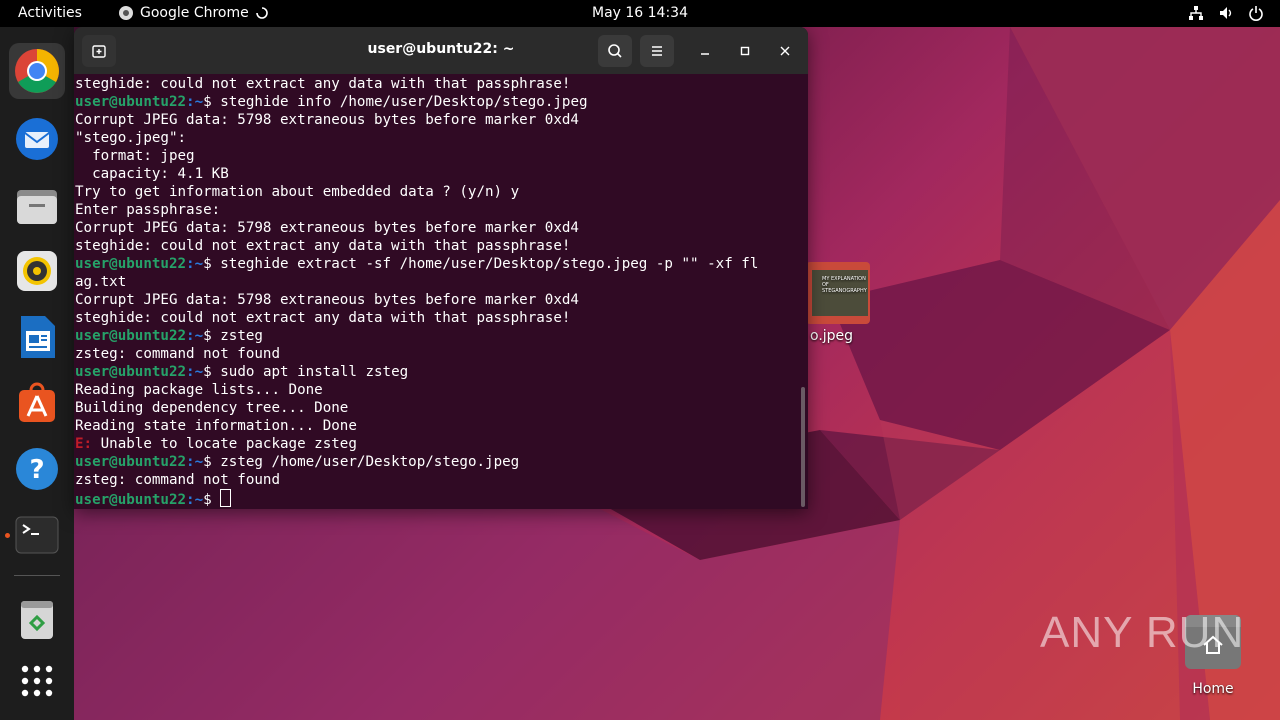 This screenshot has width=1280, height=720. Describe the element at coordinates (261, 13) in the screenshot. I see `loading-spinner-icon` at that location.